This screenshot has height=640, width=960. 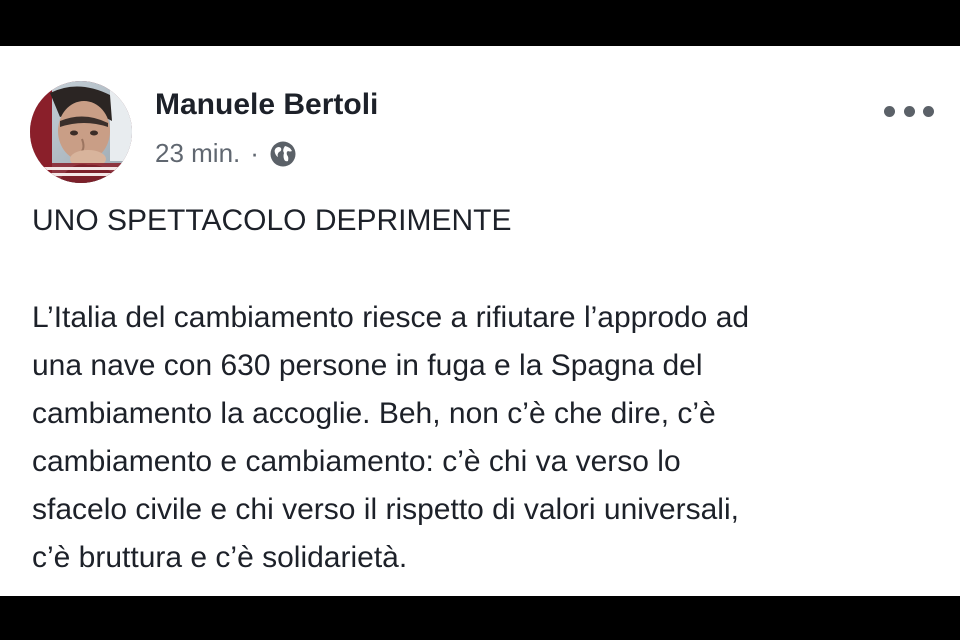 What do you see at coordinates (272, 220) in the screenshot?
I see `post-headline: UNO SPETTACOLO DEPRIMENTE` at bounding box center [272, 220].